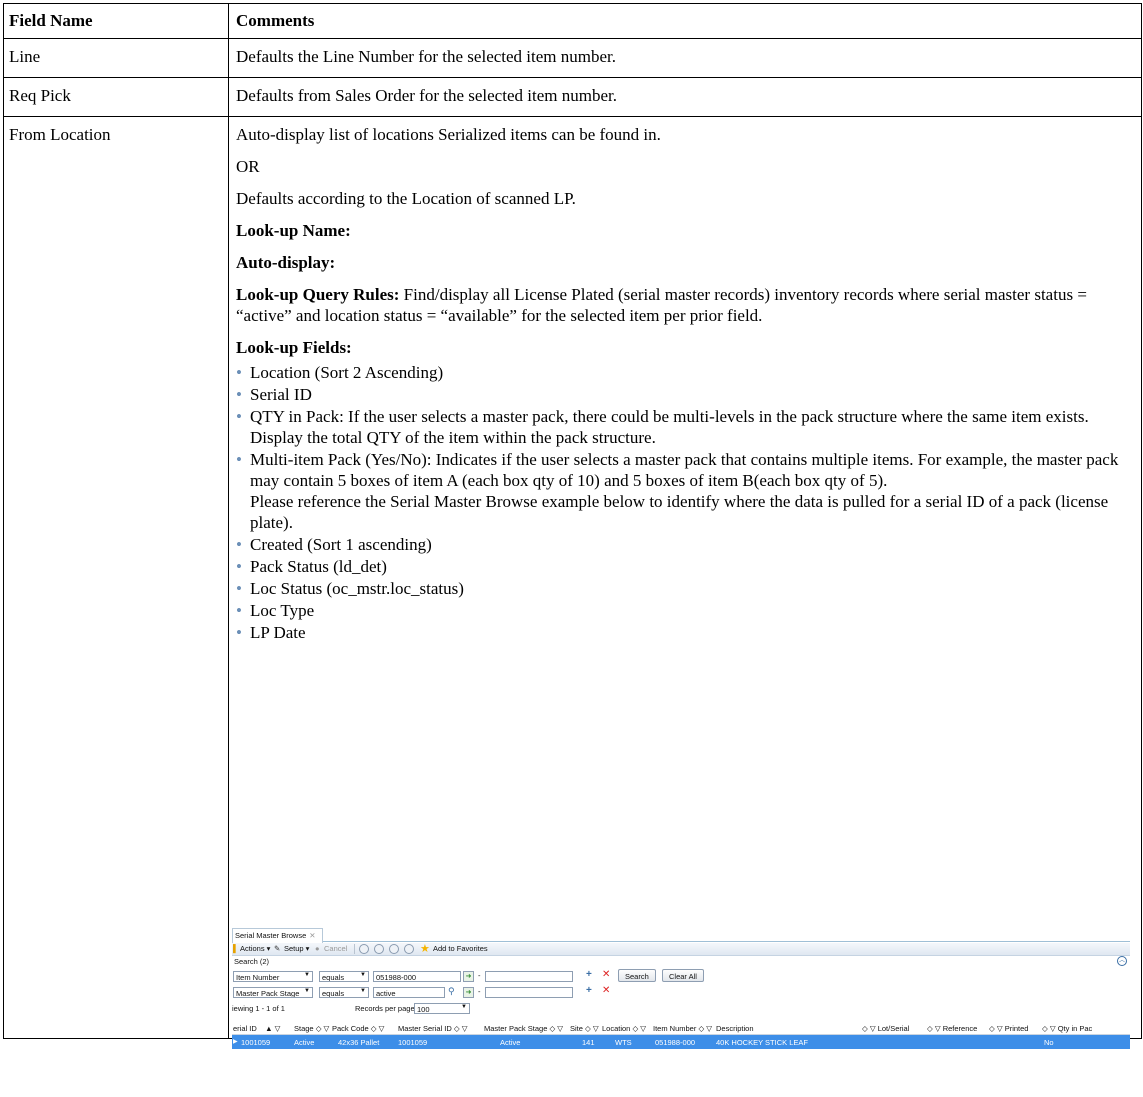 The height and width of the screenshot is (1097, 1143). What do you see at coordinates (256, 1042) in the screenshot?
I see `cell-serial-id: 1001059` at bounding box center [256, 1042].